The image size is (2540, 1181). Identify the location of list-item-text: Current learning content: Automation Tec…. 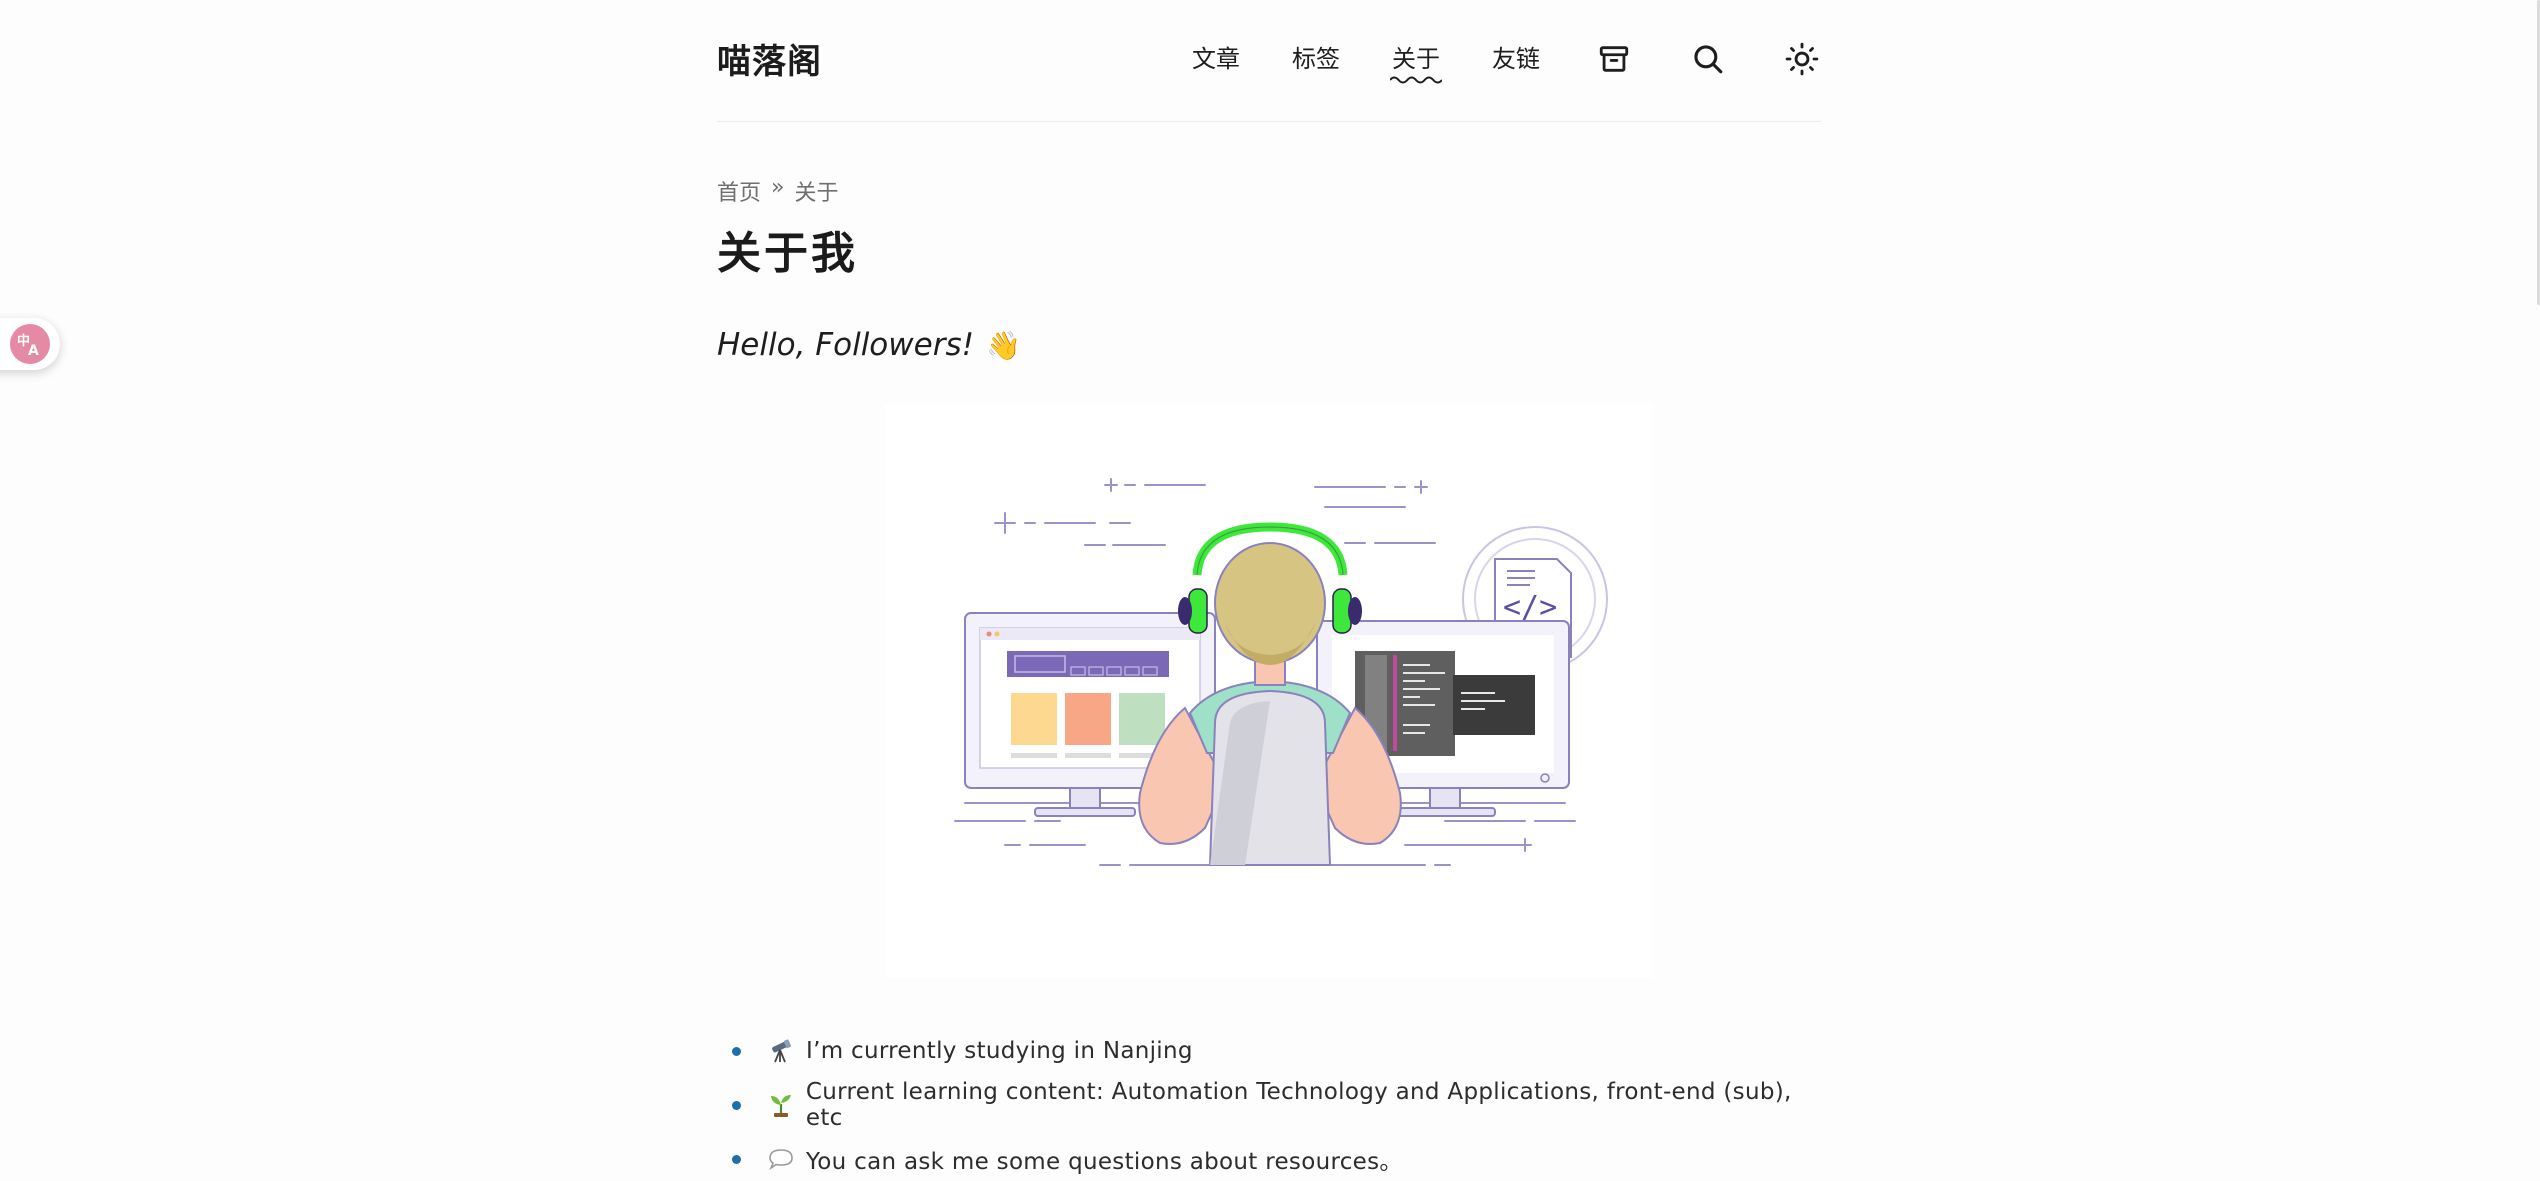
(1298, 1105).